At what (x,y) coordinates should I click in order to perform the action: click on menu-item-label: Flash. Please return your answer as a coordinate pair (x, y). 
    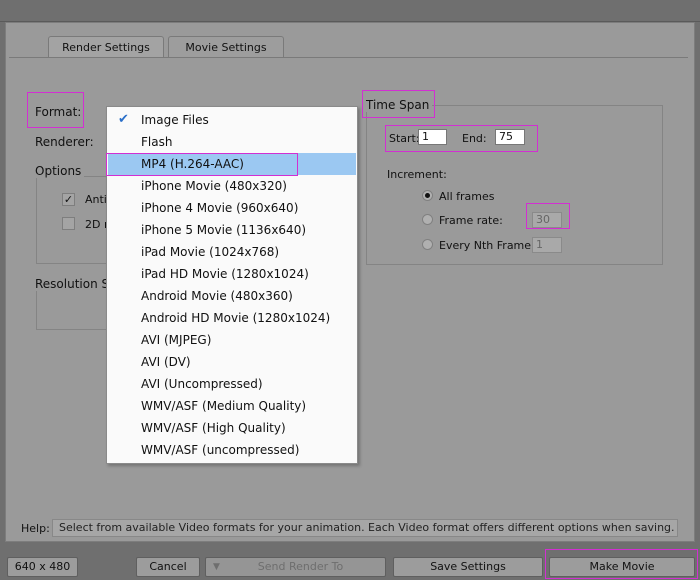
    Looking at the image, I should click on (157, 142).